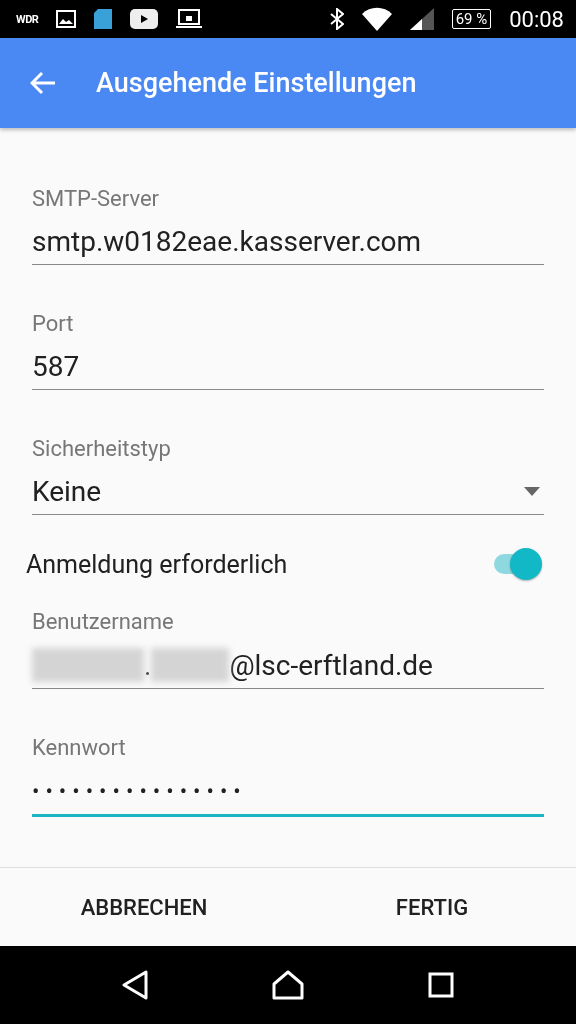 Image resolution: width=576 pixels, height=1024 pixels. What do you see at coordinates (376, 19) in the screenshot?
I see `wifi-icon` at bounding box center [376, 19].